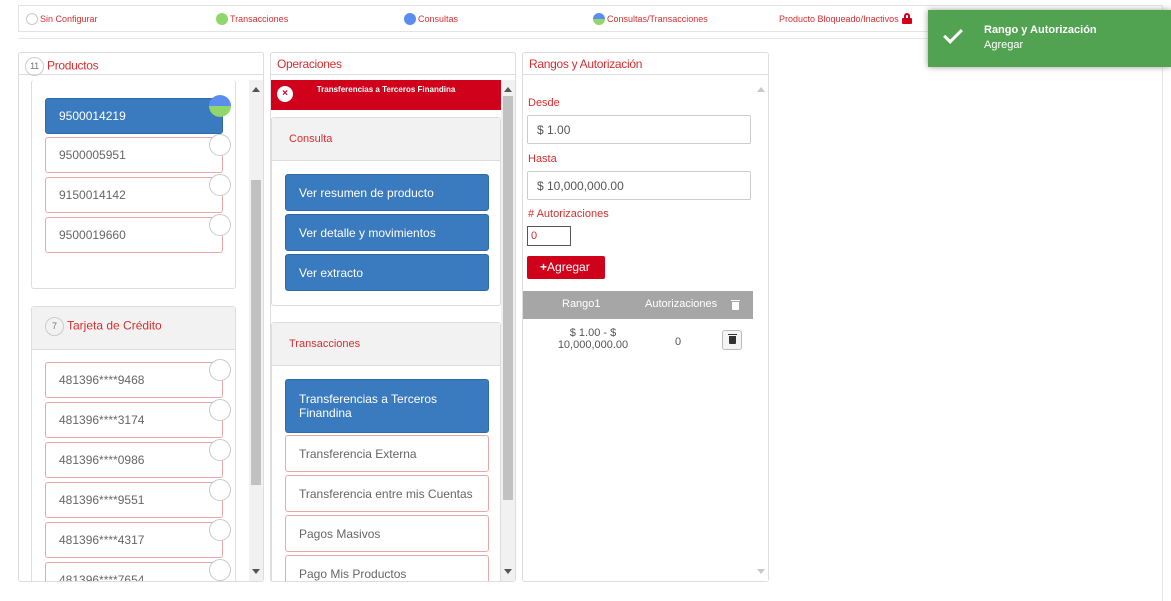 Image resolution: width=1171 pixels, height=601 pixels. What do you see at coordinates (581, 304) in the screenshot?
I see `column-header-rango: Rango1` at bounding box center [581, 304].